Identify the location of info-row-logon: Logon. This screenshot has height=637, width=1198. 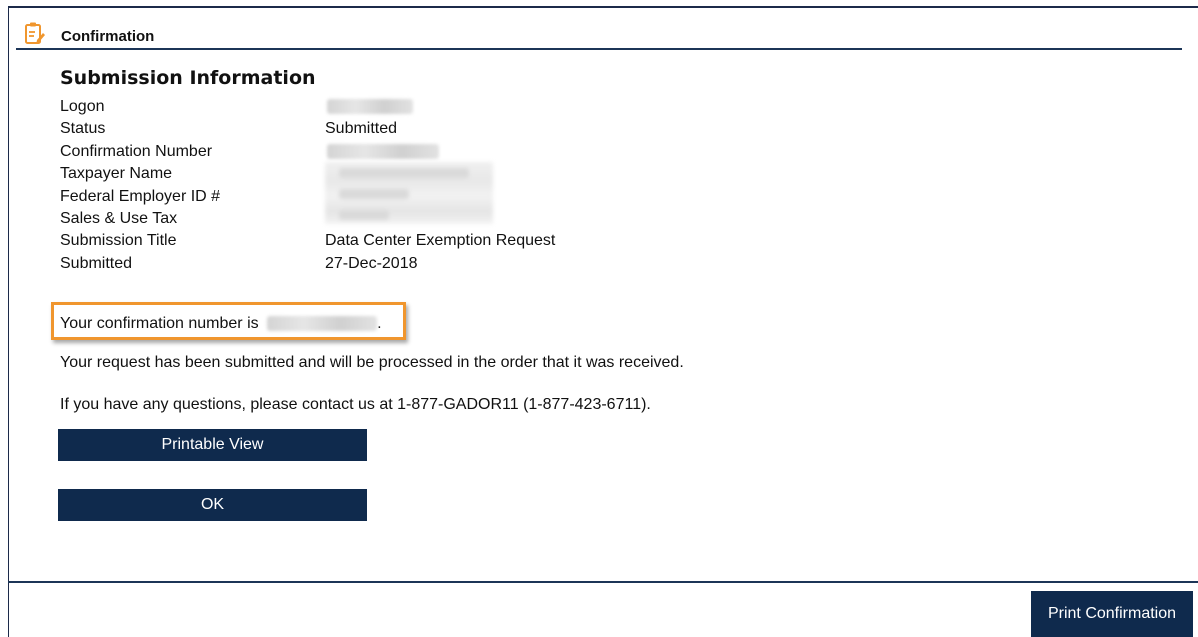
(307, 107).